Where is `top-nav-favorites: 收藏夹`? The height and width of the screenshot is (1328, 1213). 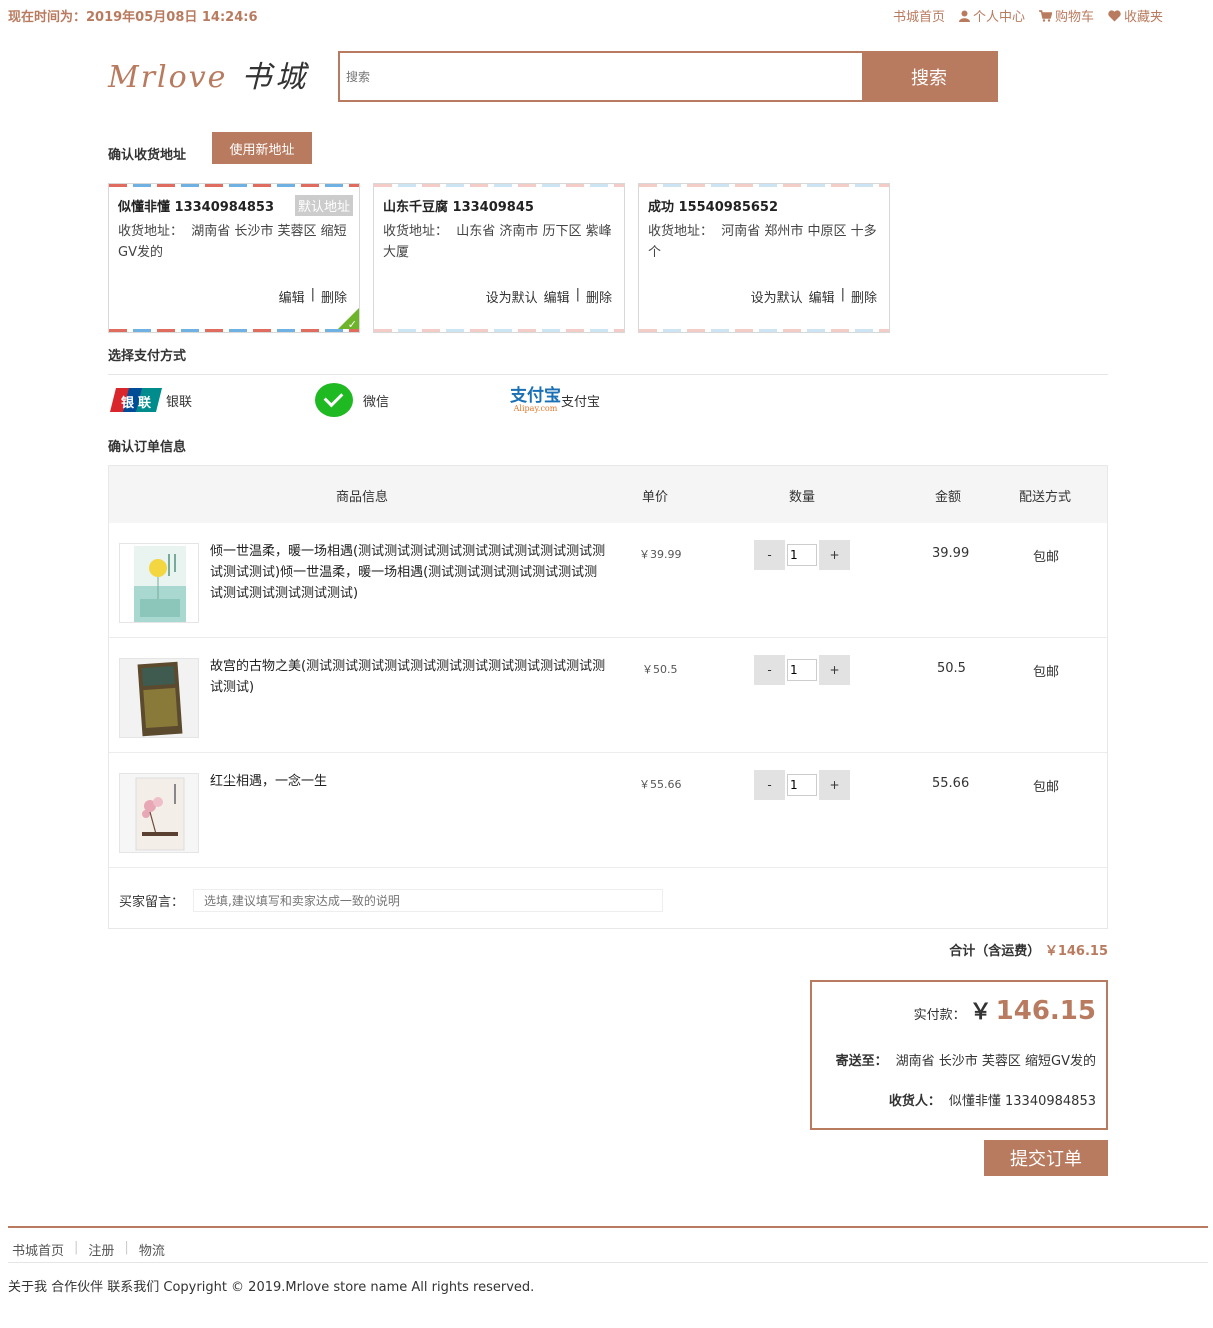 top-nav-favorites: 收藏夹 is located at coordinates (1135, 15).